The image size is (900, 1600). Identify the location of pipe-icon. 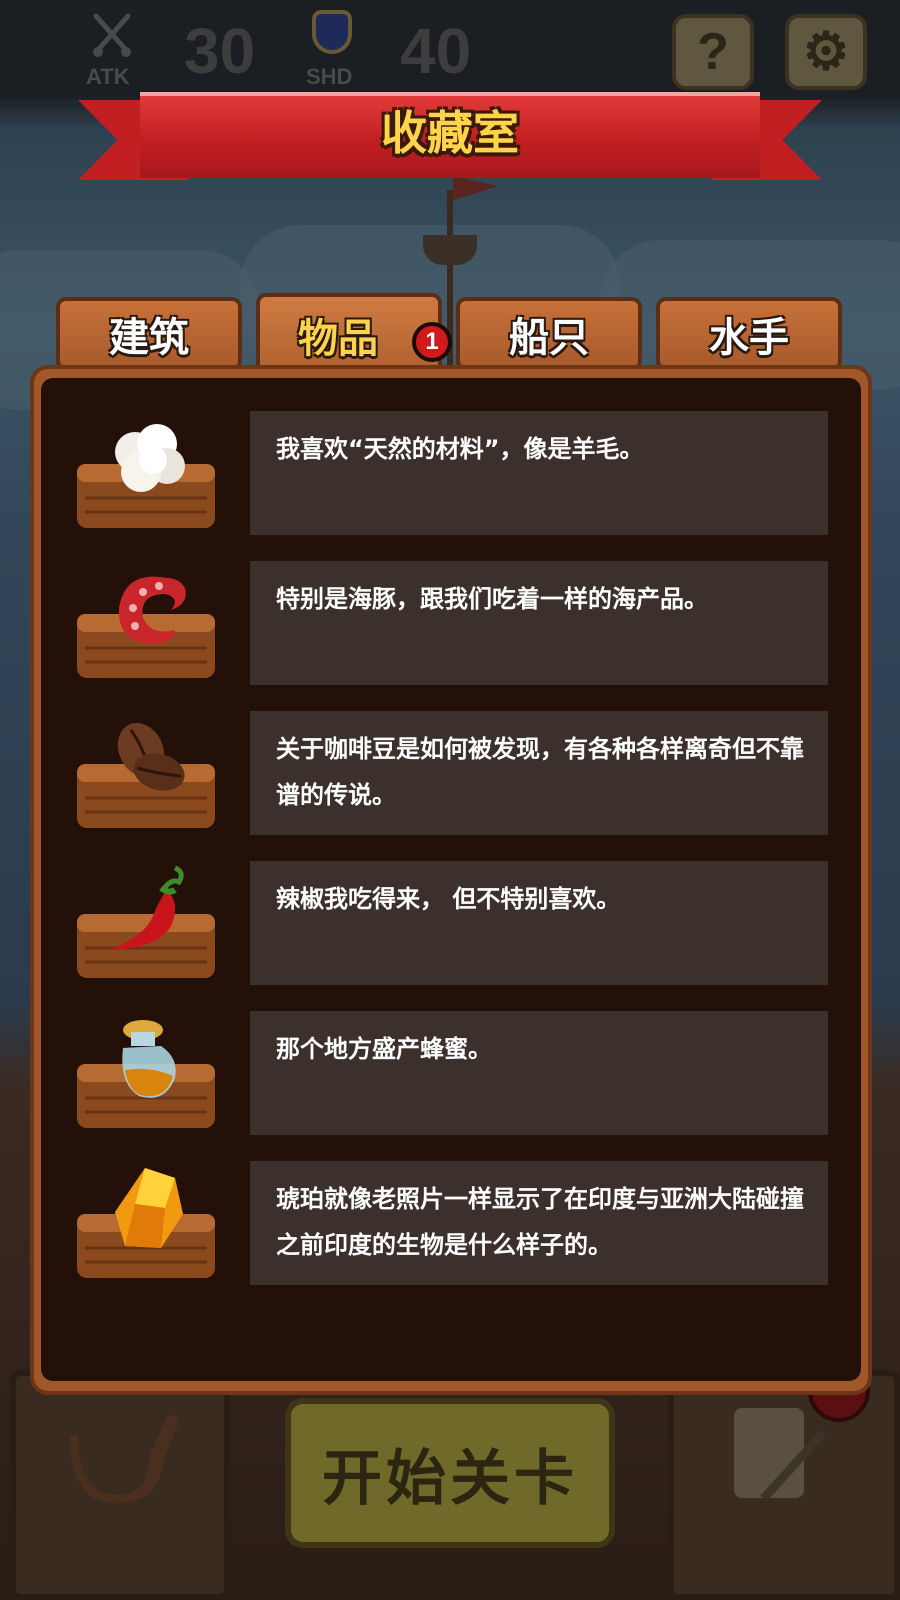
(125, 1459).